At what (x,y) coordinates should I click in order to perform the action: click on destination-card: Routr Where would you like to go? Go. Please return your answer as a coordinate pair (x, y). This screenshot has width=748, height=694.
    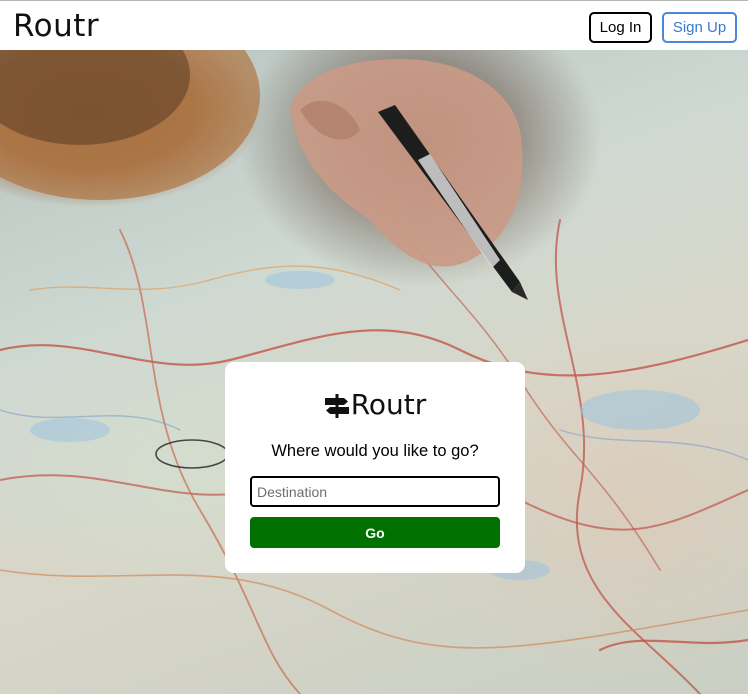
    Looking at the image, I should click on (375, 467).